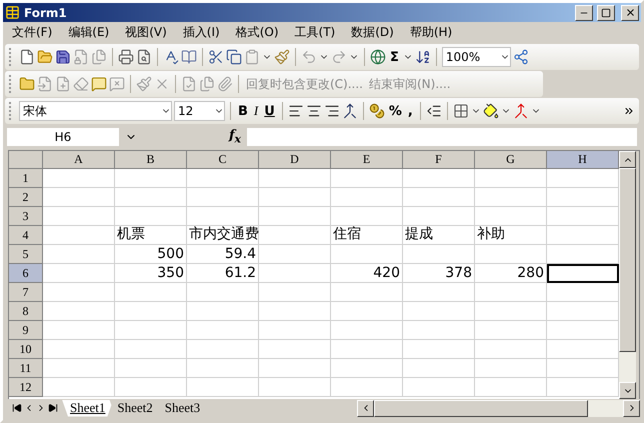  Describe the element at coordinates (490, 111) in the screenshot. I see `fill-color-icon` at that location.